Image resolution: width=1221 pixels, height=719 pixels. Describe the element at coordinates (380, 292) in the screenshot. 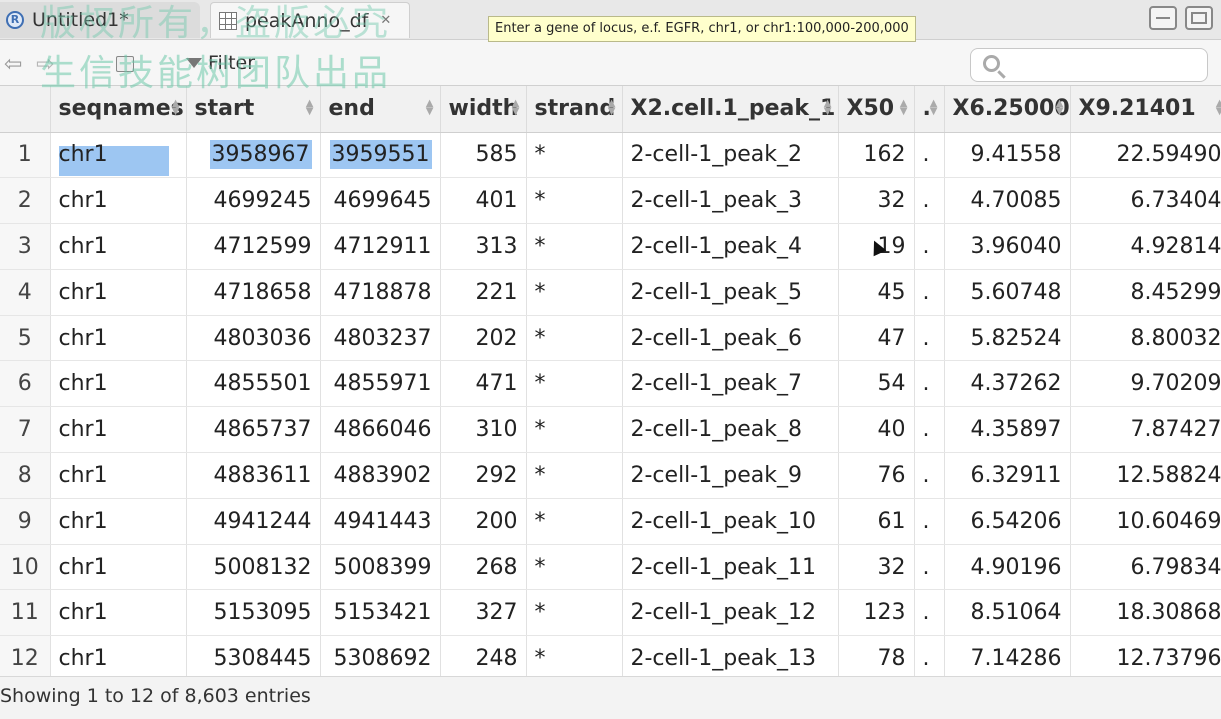

I see `table-cell: 4718878` at that location.